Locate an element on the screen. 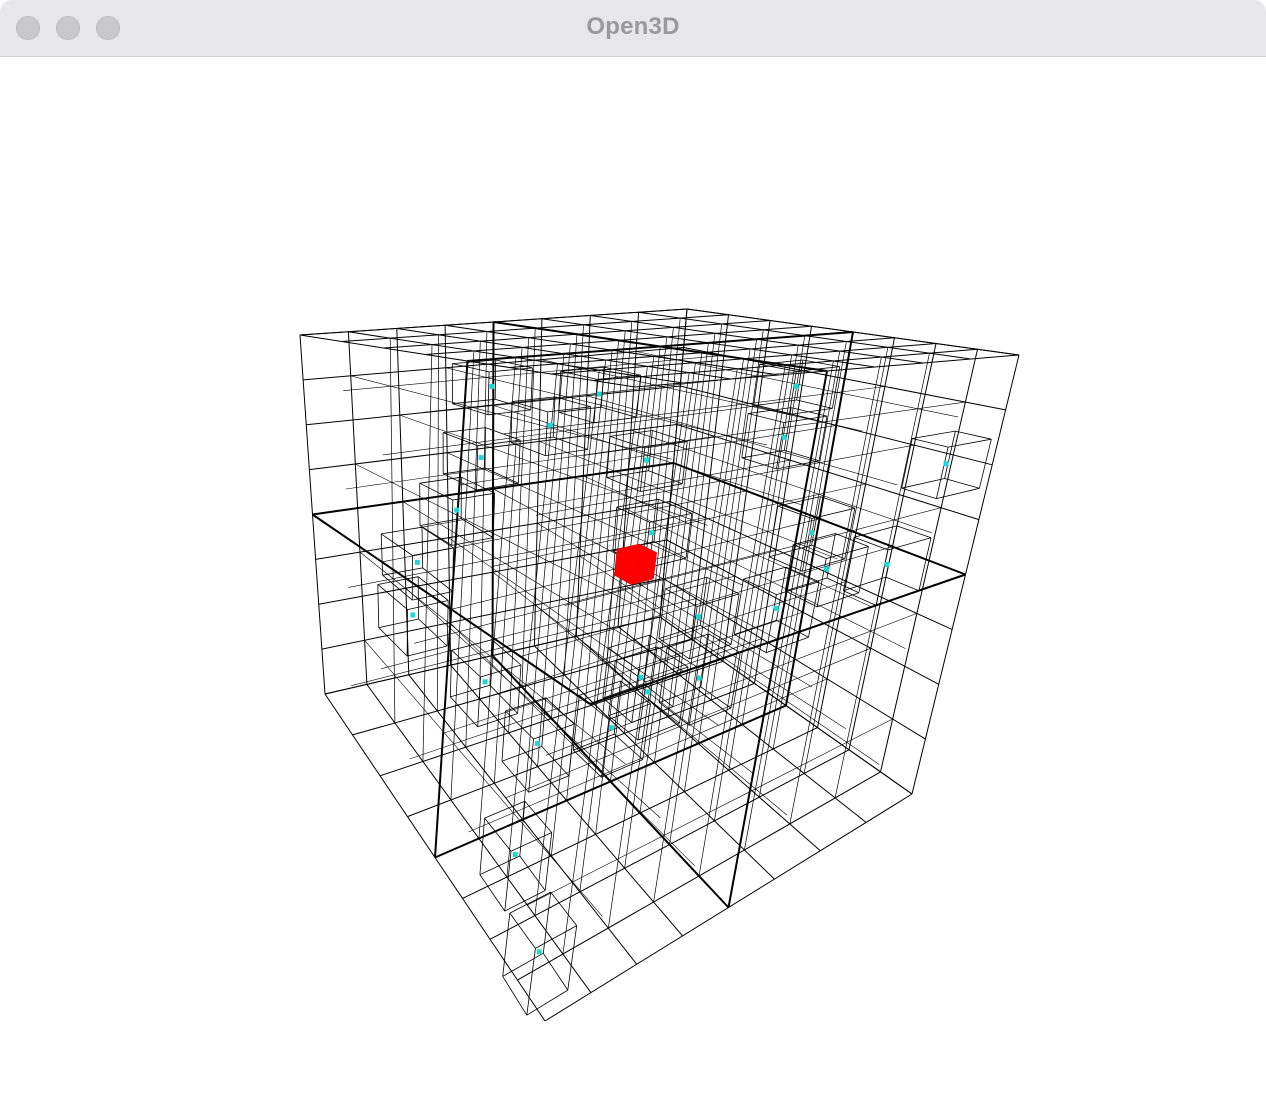 This screenshot has height=1112, width=1266. title-bar: Open3D is located at coordinates (633, 28).